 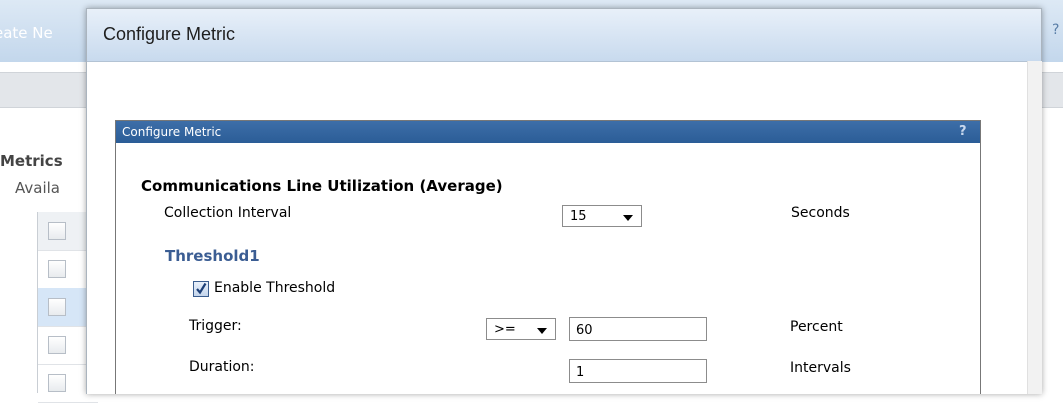 I want to click on collection-interval-unit: Seconds, so click(x=820, y=213).